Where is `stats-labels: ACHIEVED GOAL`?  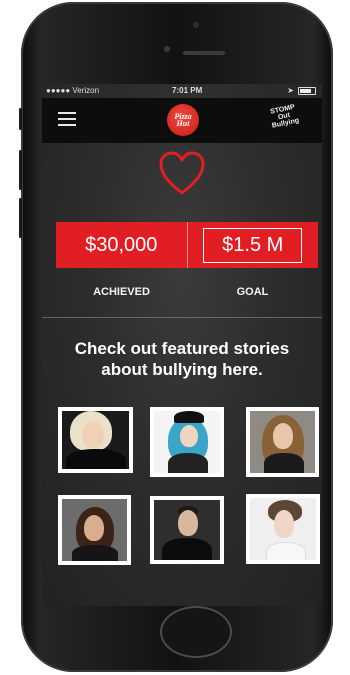 stats-labels: ACHIEVED GOAL is located at coordinates (187, 292).